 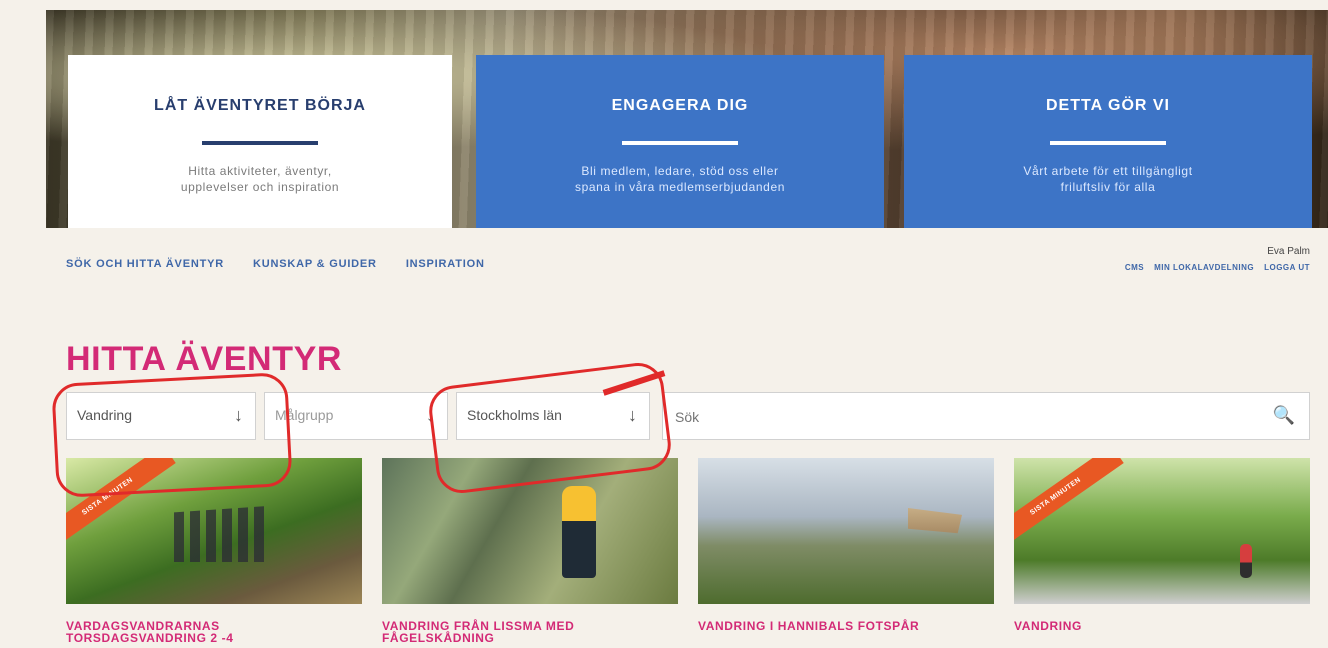 I want to click on hiker-figure, so click(x=579, y=532).